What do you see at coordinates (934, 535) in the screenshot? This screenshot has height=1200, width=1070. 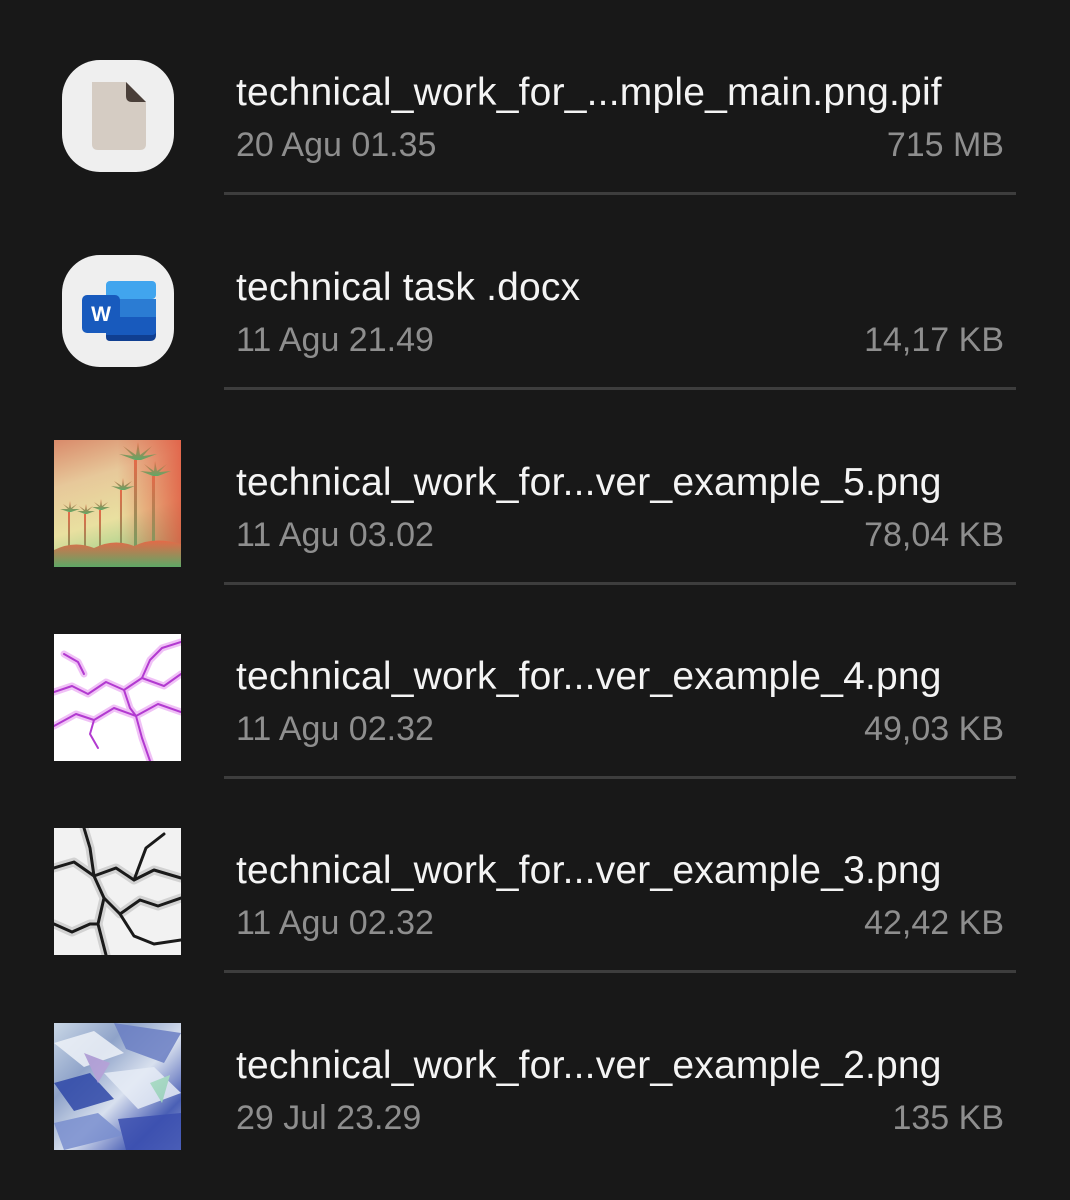 I see `file-size: 78,04 KB` at bounding box center [934, 535].